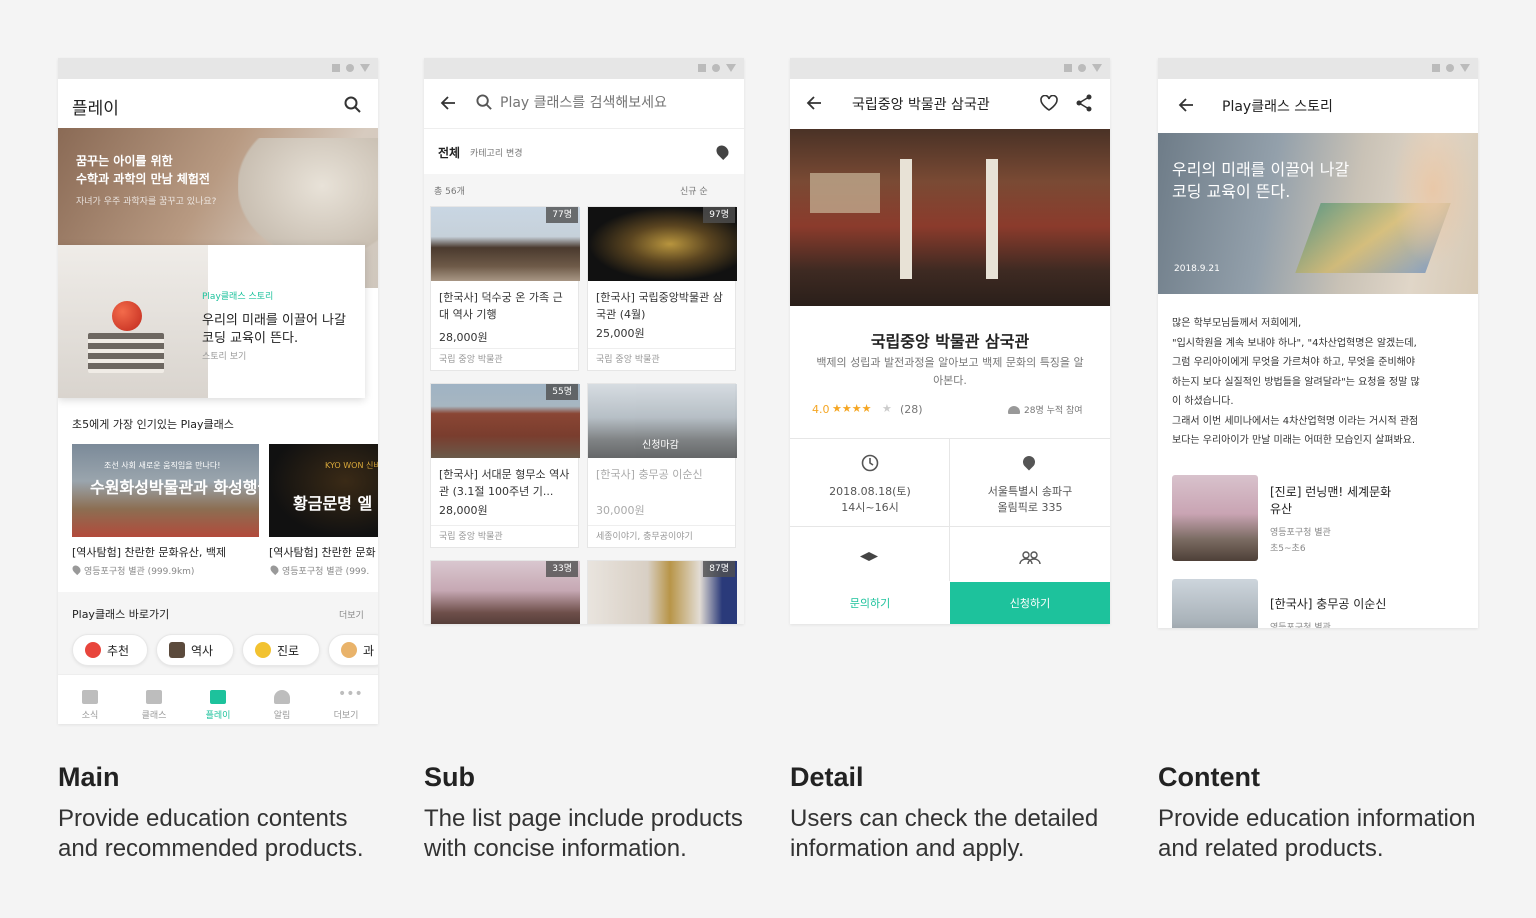 The width and height of the screenshot is (1536, 918). What do you see at coordinates (195, 650) in the screenshot?
I see `chip-history: 역사` at bounding box center [195, 650].